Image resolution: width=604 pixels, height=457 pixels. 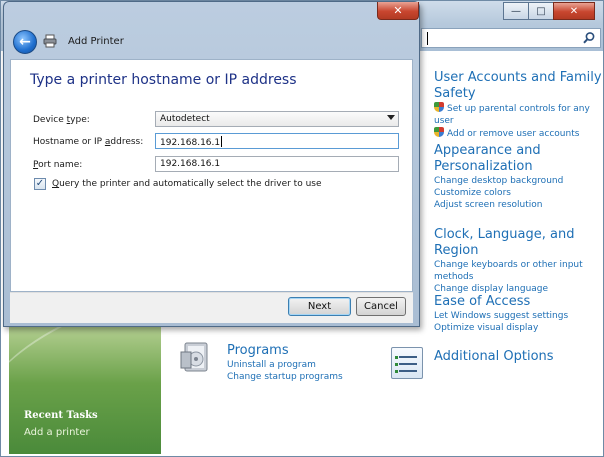 What do you see at coordinates (519, 78) in the screenshot?
I see `user-accounts-title-line1: User Accounts and Family` at bounding box center [519, 78].